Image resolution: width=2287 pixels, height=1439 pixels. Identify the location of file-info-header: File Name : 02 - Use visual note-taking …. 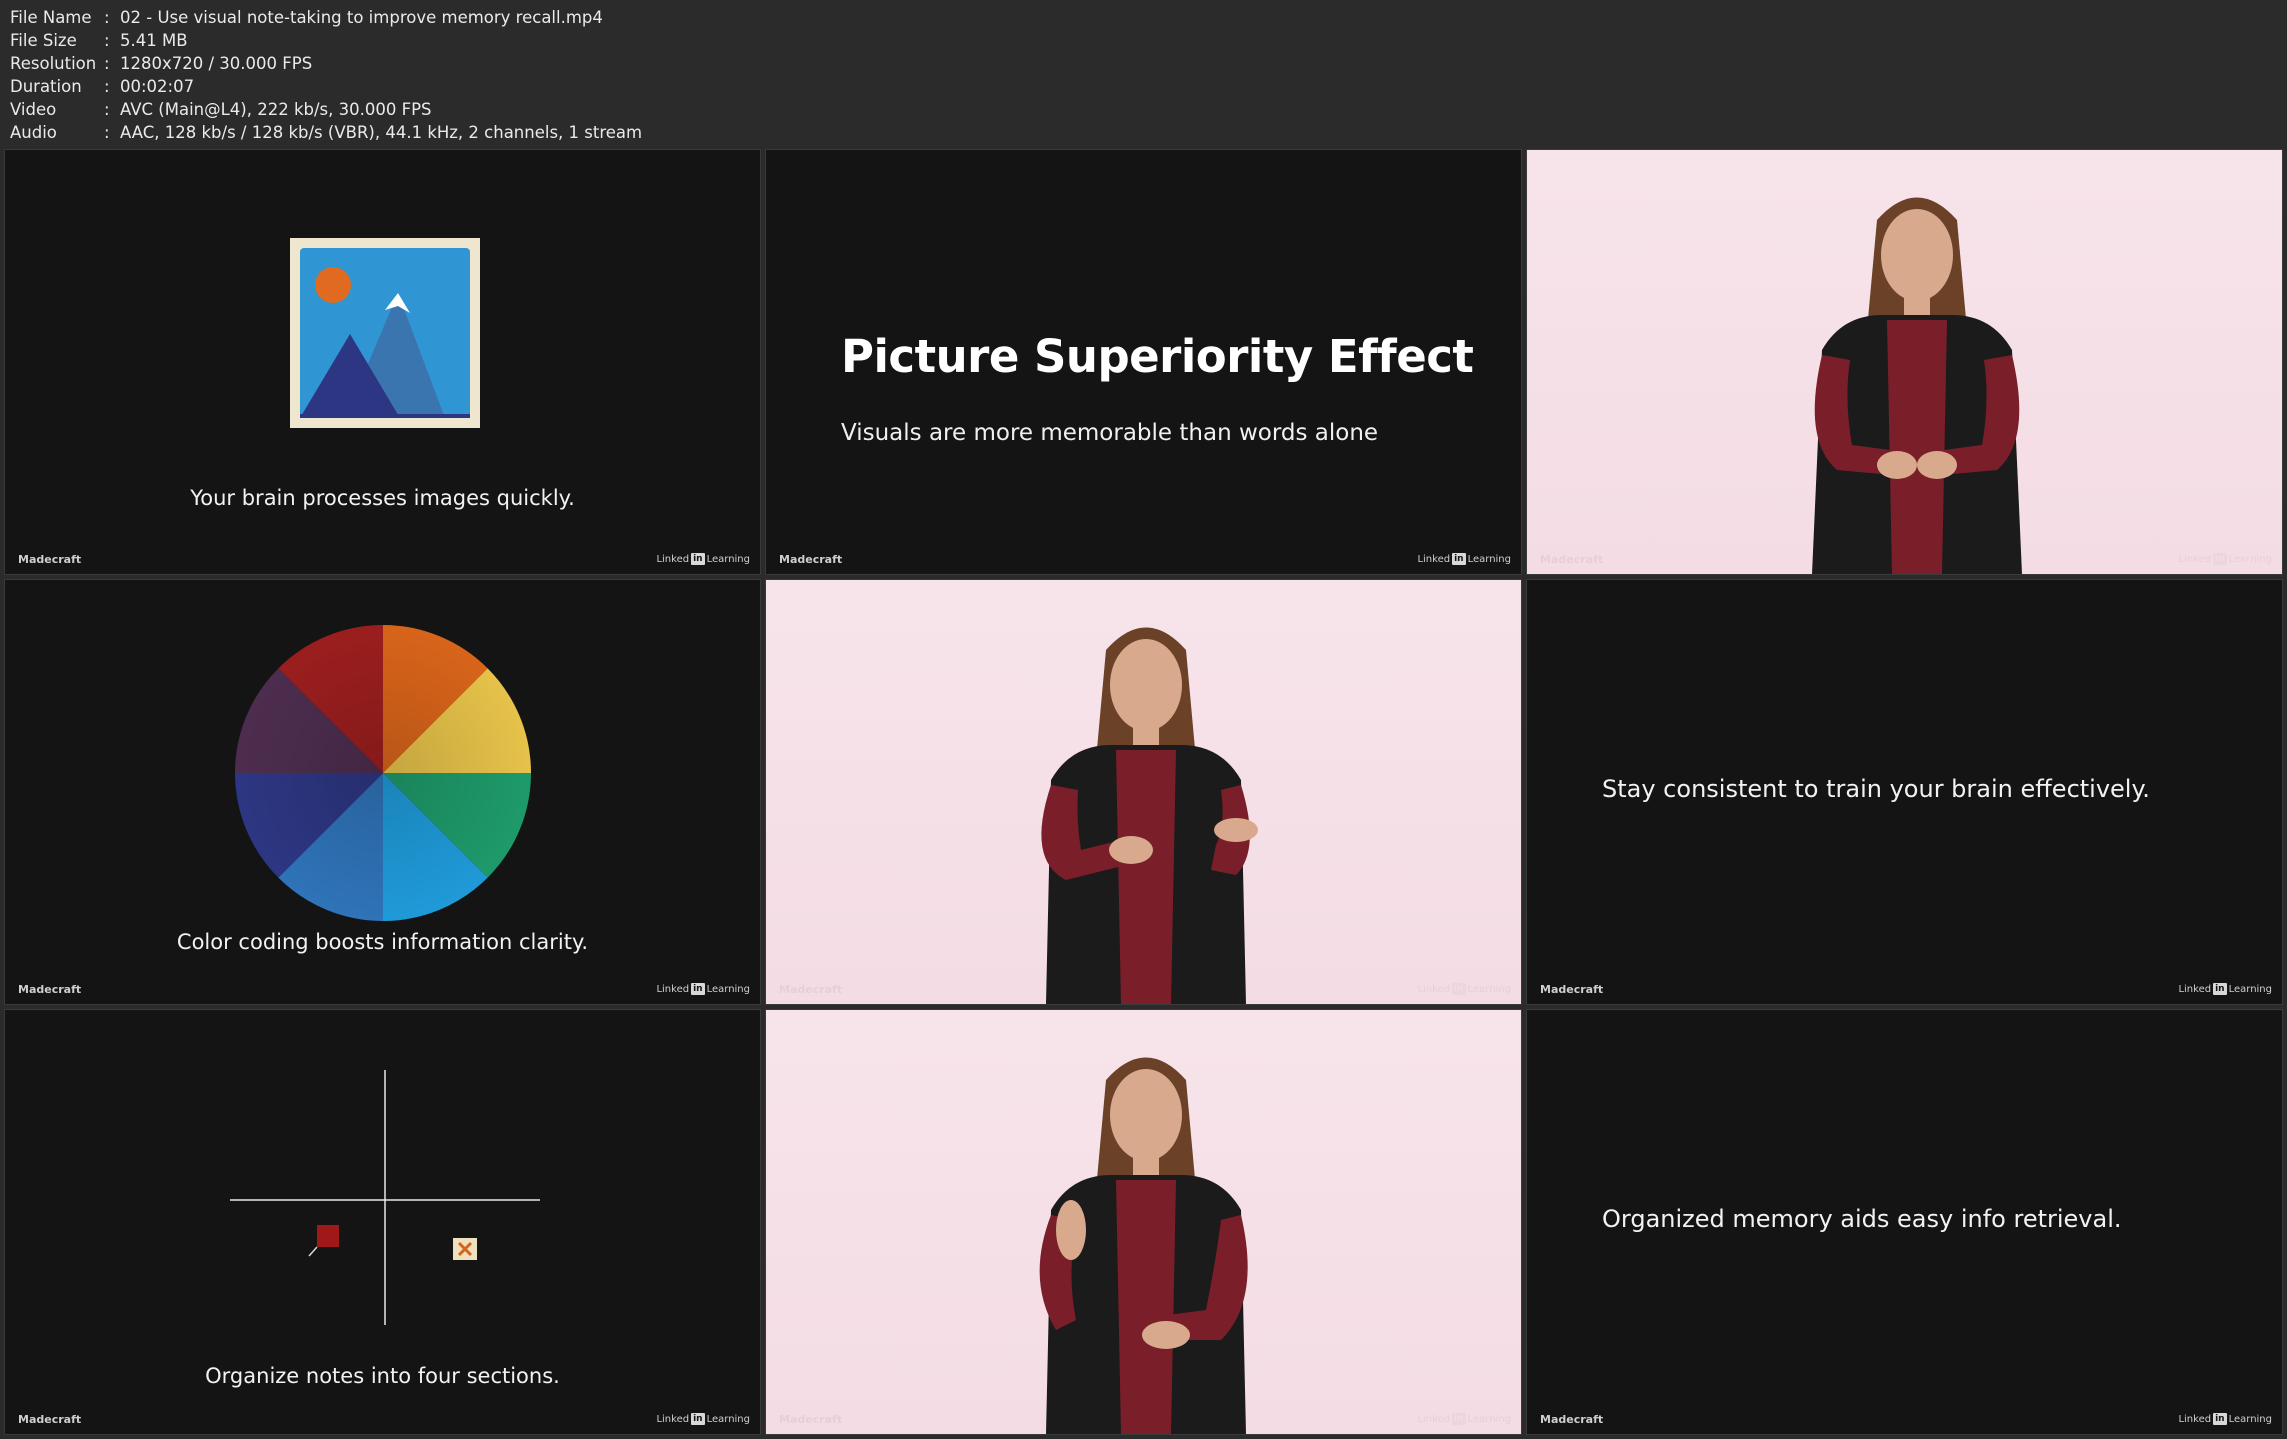
(326, 75).